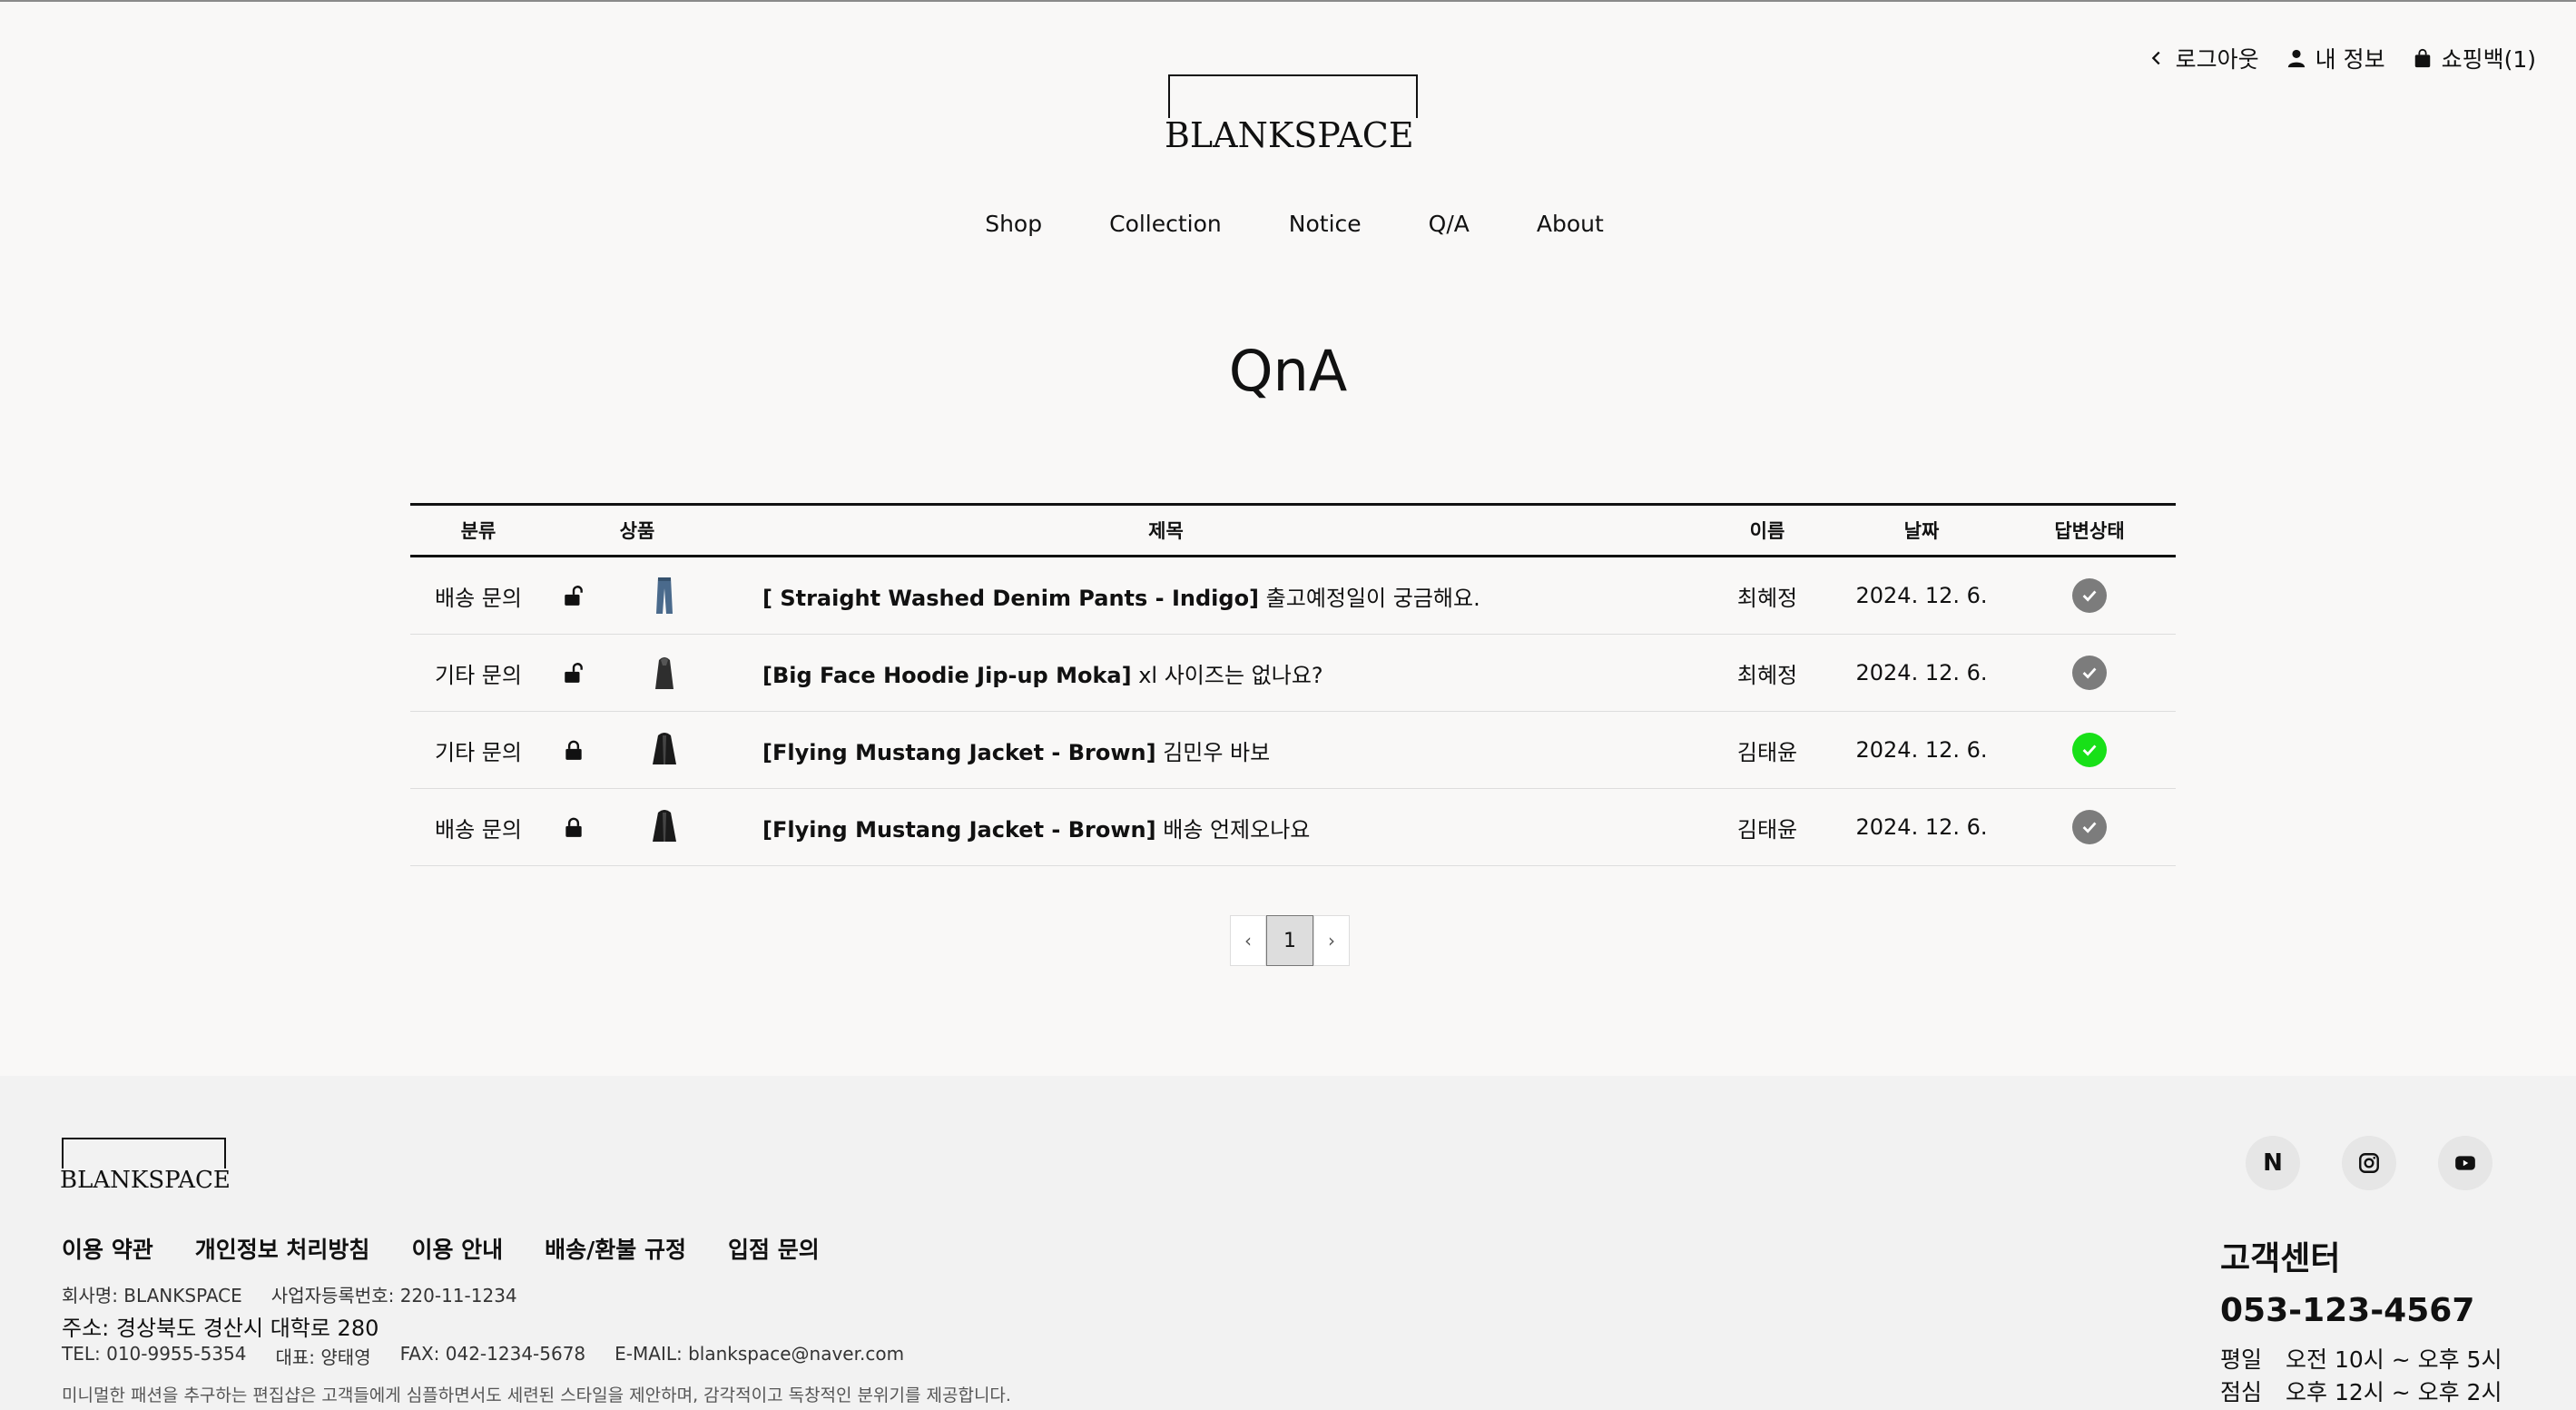  What do you see at coordinates (2296, 58) in the screenshot?
I see `user-icon` at bounding box center [2296, 58].